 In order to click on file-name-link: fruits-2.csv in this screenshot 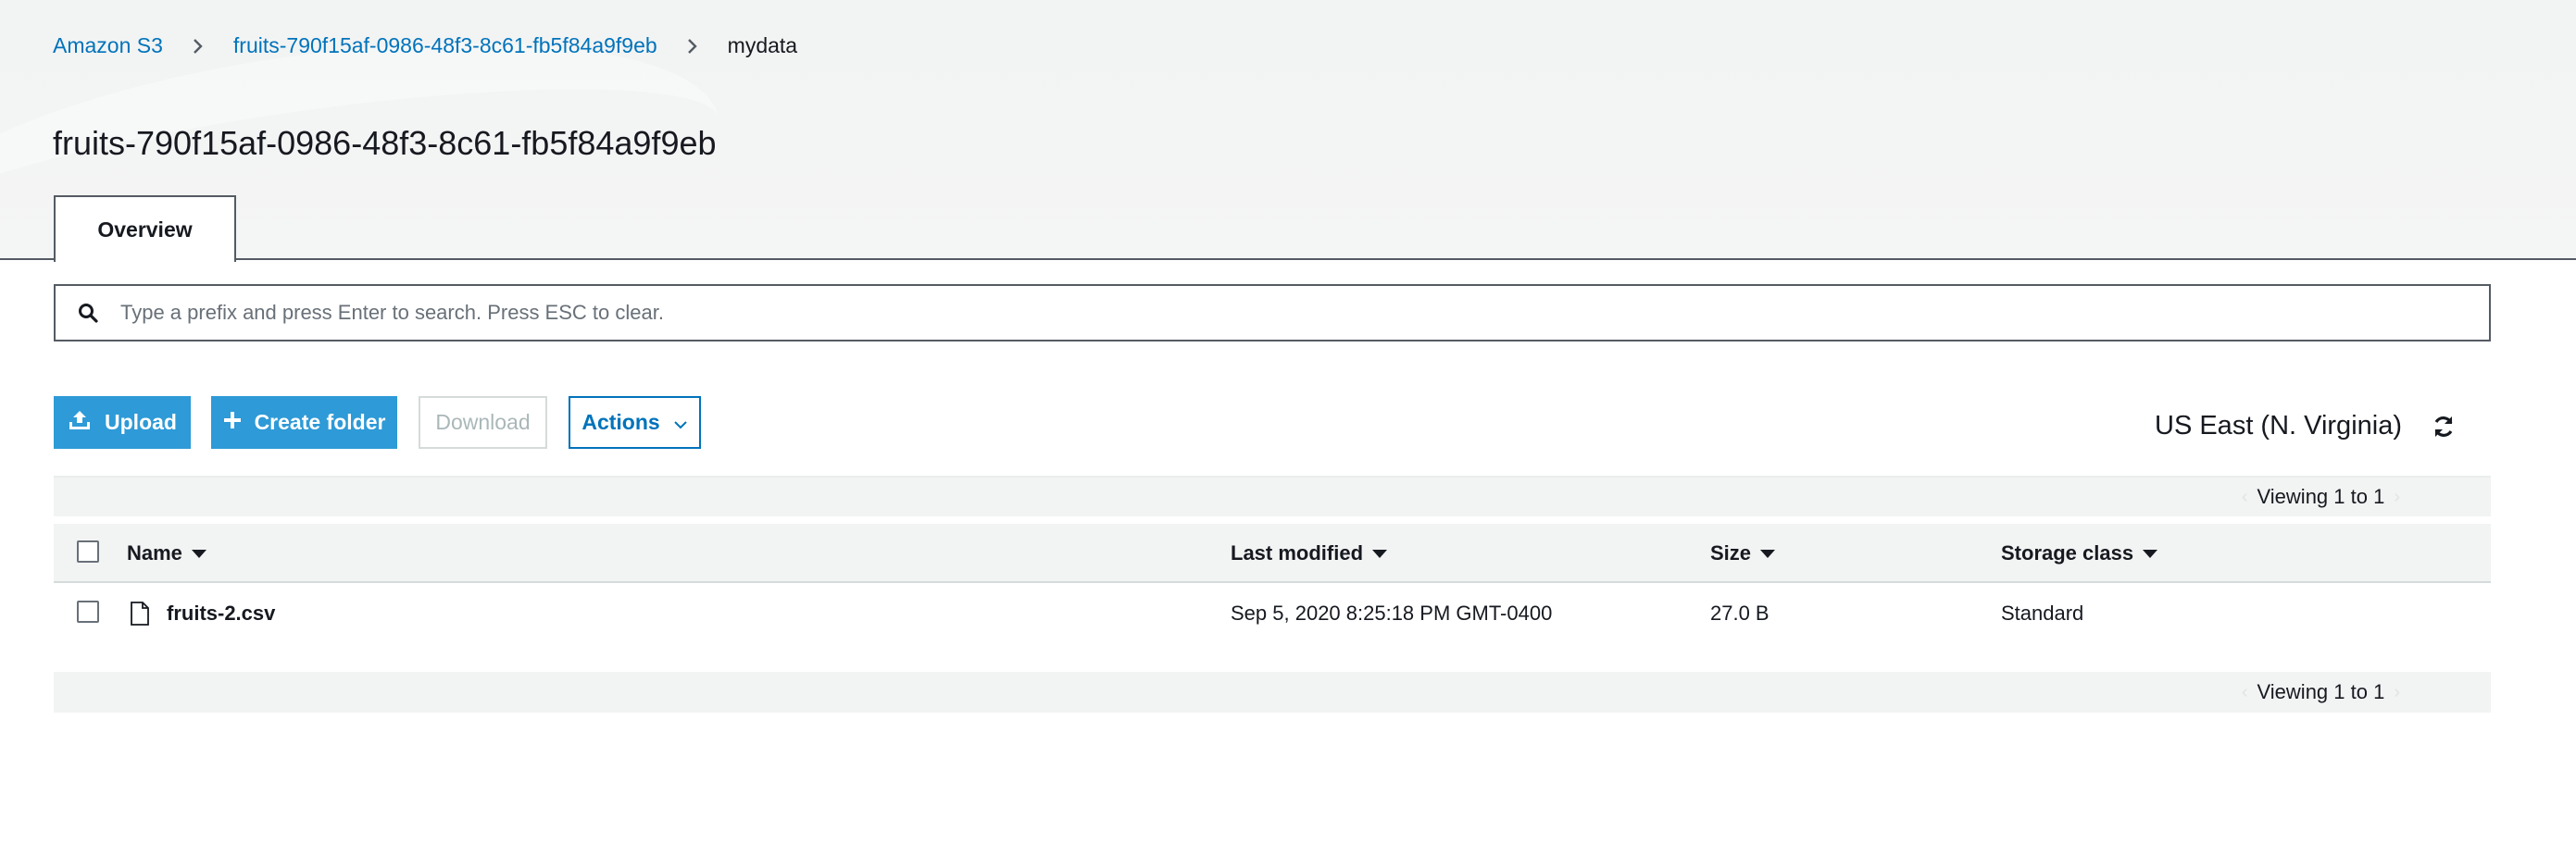, I will do `click(221, 613)`.